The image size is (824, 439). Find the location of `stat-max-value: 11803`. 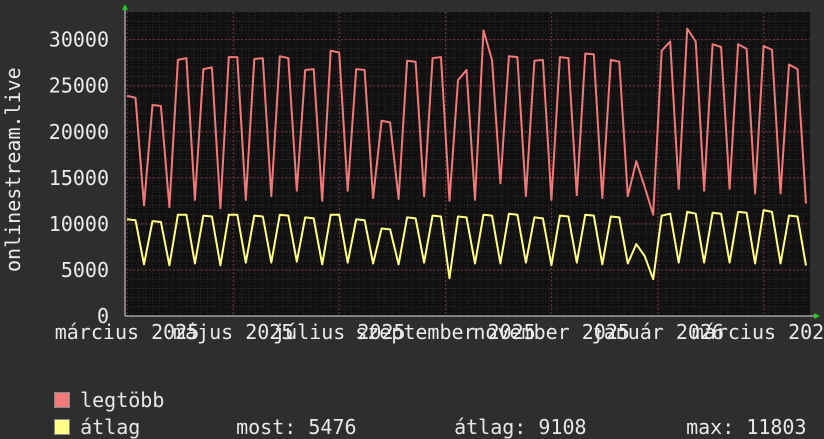

stat-max-value: 11803 is located at coordinates (776, 427).